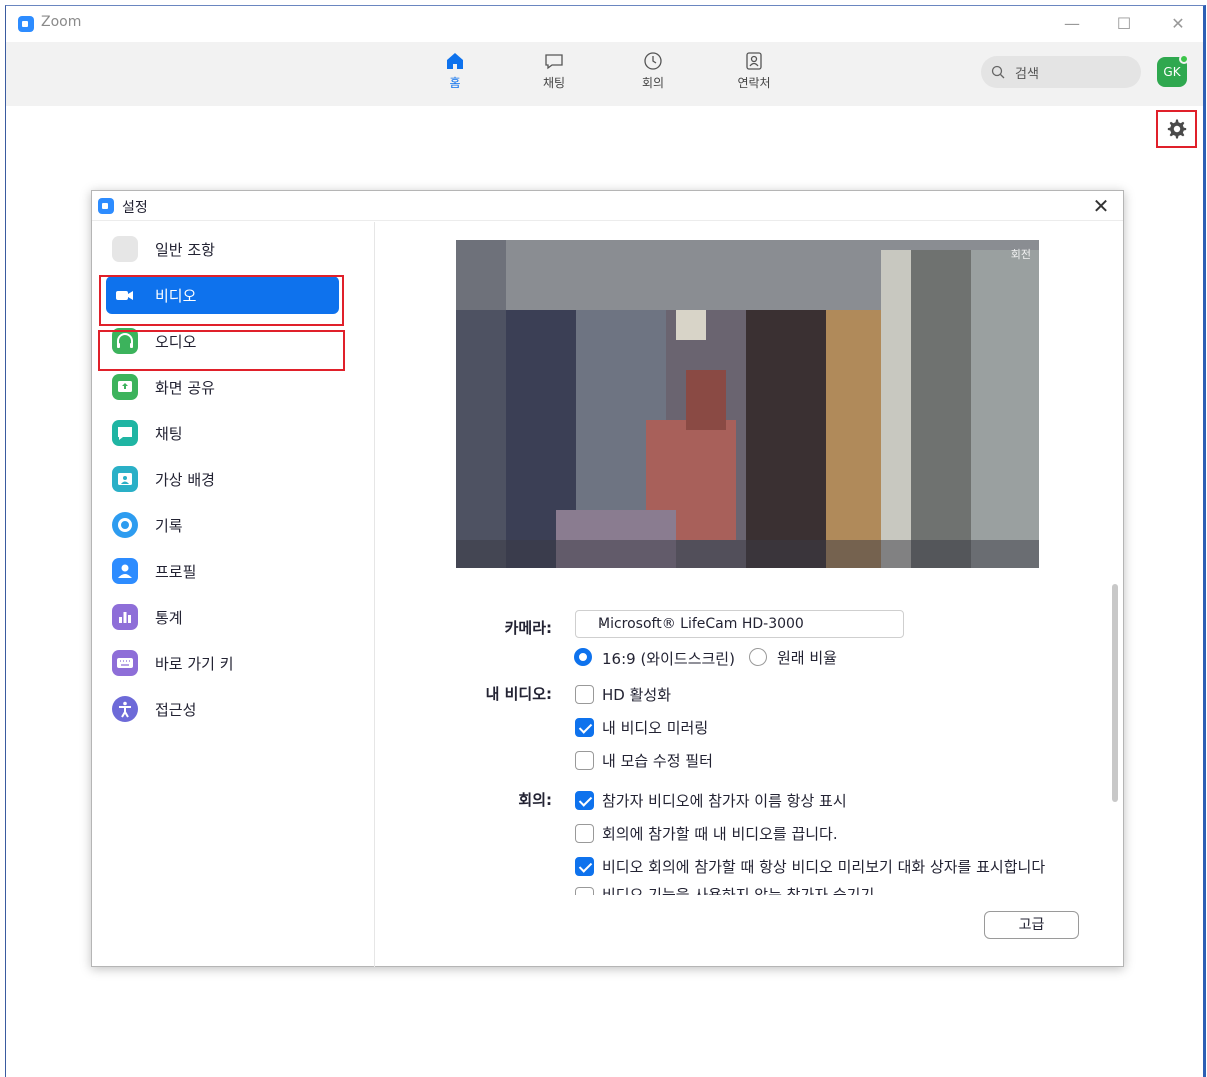 This screenshot has height=1077, width=1207. What do you see at coordinates (604, 24) in the screenshot?
I see `title-bar: Zoom — ☐ ✕` at bounding box center [604, 24].